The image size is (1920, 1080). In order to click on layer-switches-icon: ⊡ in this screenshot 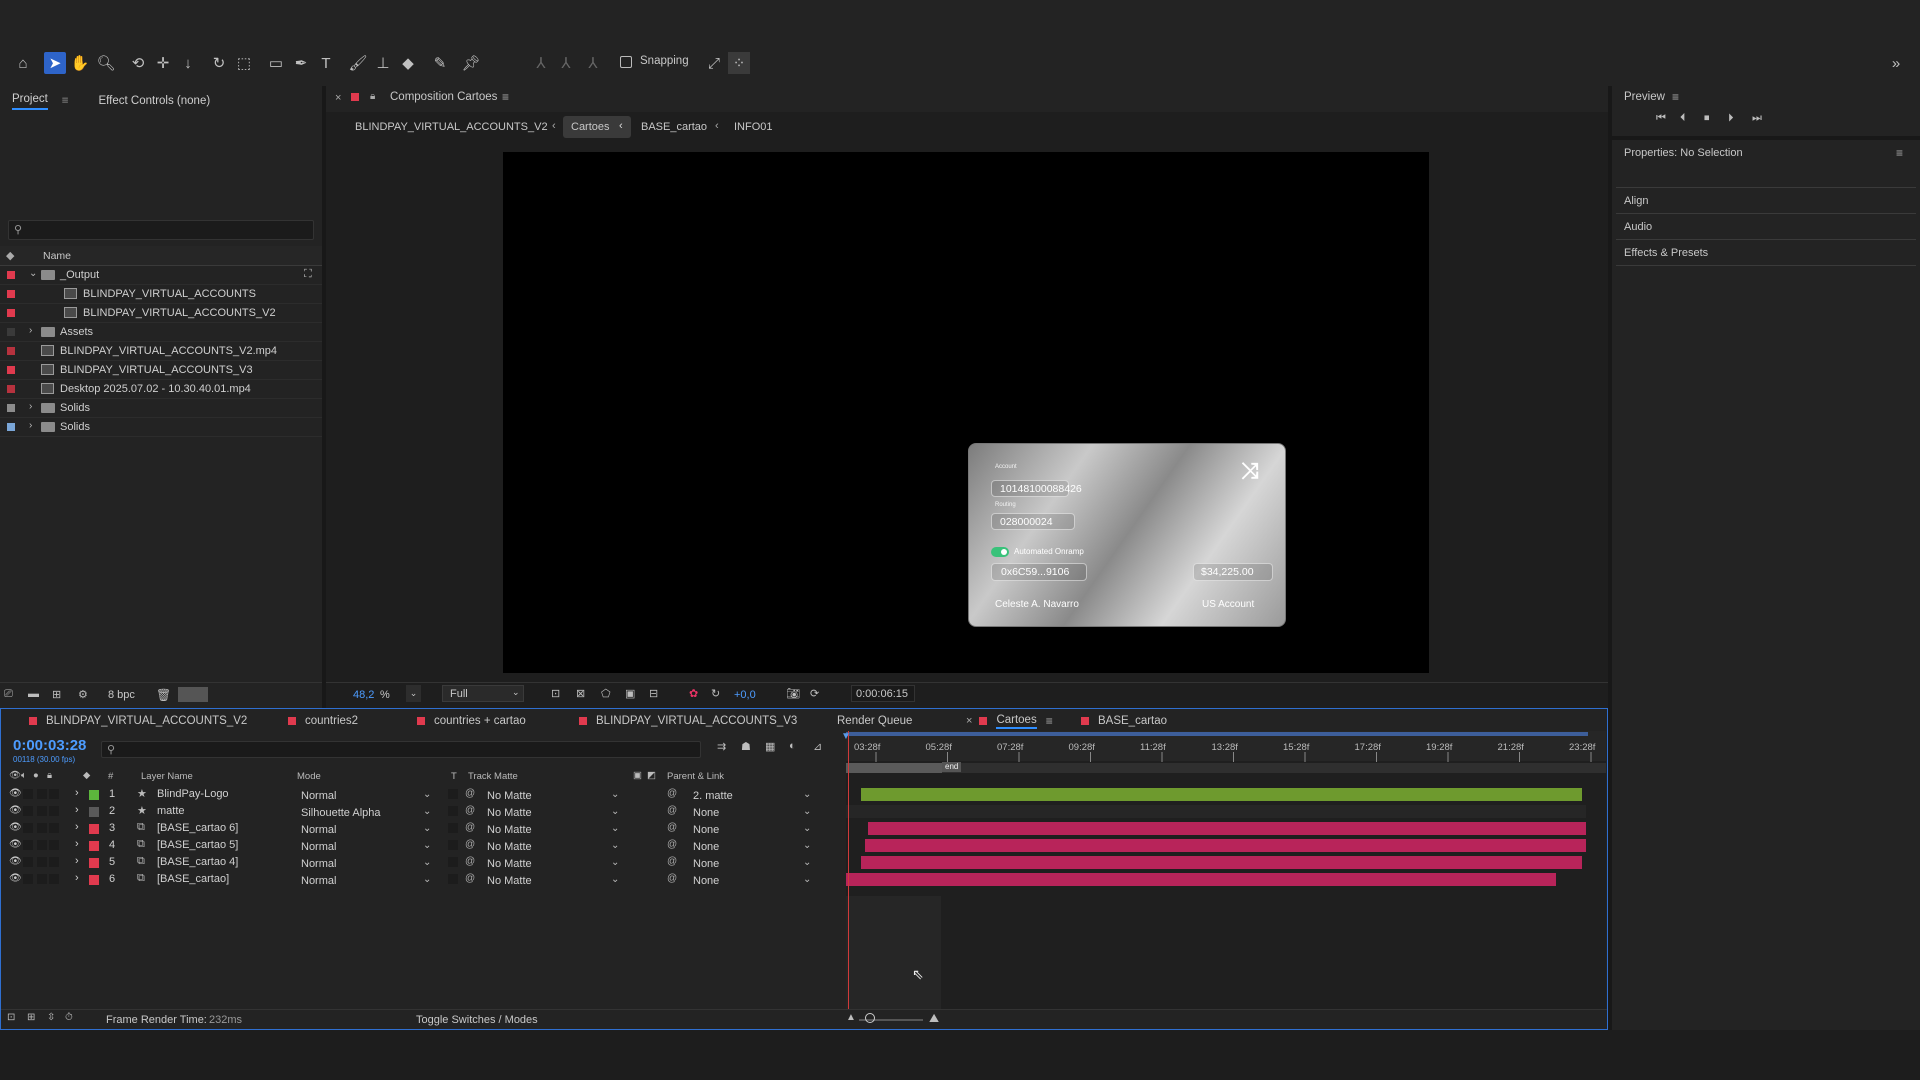, I will do `click(11, 1017)`.